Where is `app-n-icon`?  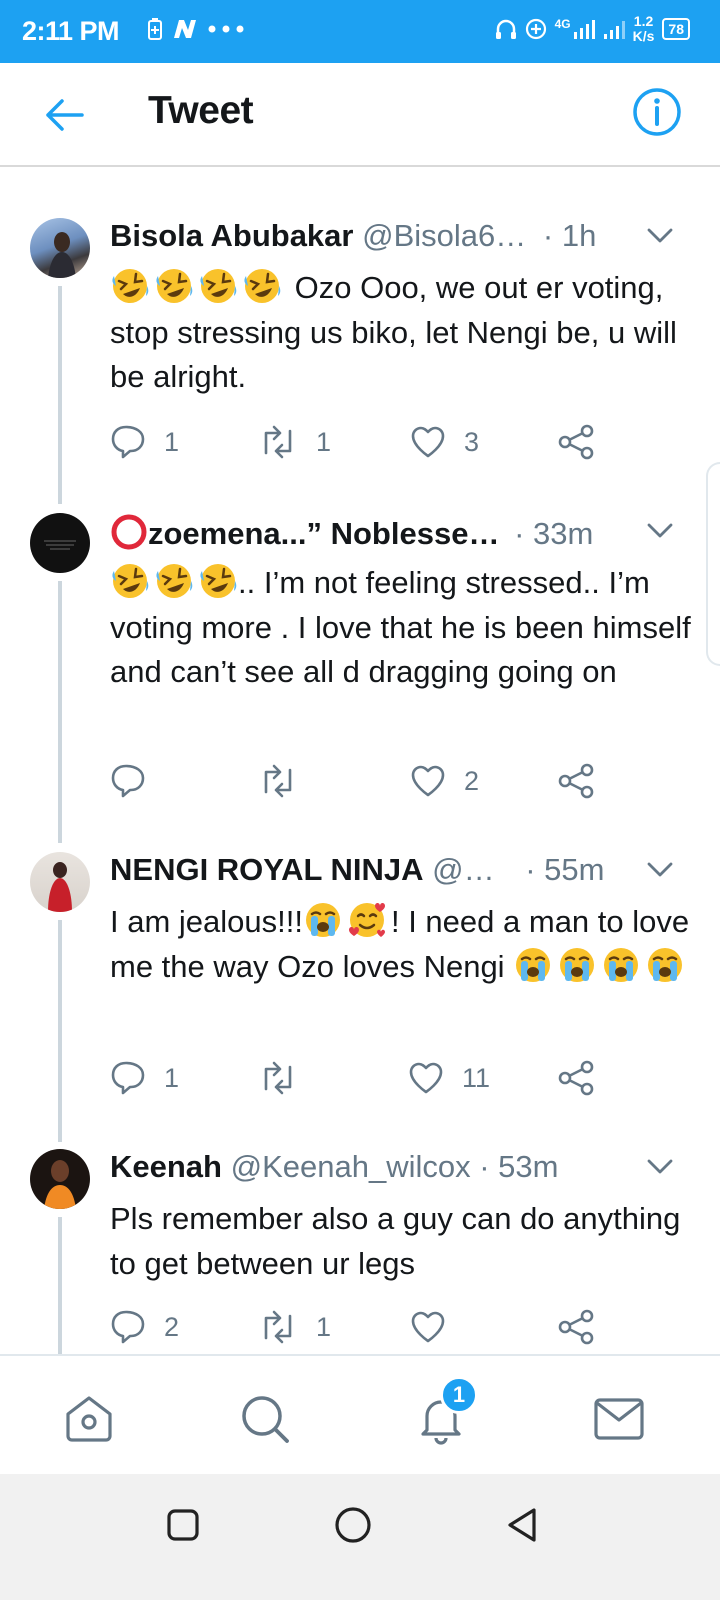
app-n-icon is located at coordinates (185, 29).